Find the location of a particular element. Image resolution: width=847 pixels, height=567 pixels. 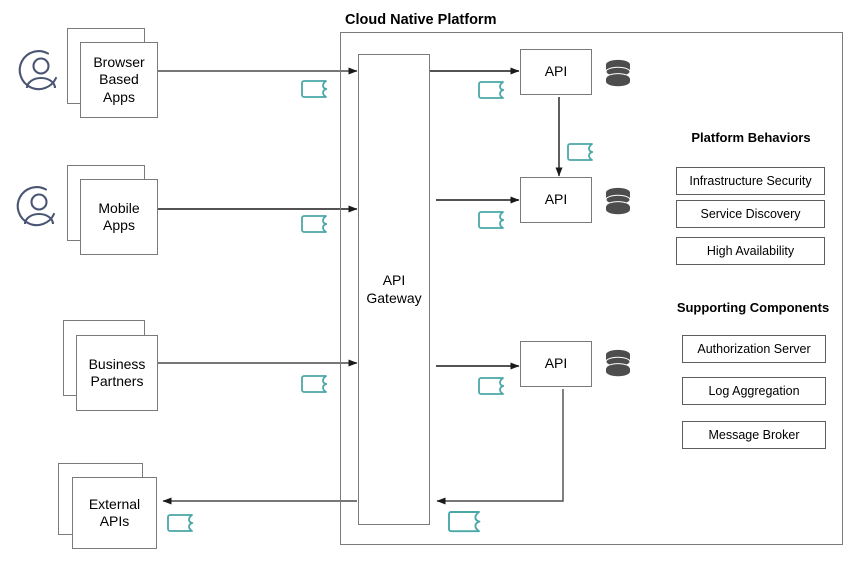

consumer-label-text: Business Partners is located at coordinates (117, 373).